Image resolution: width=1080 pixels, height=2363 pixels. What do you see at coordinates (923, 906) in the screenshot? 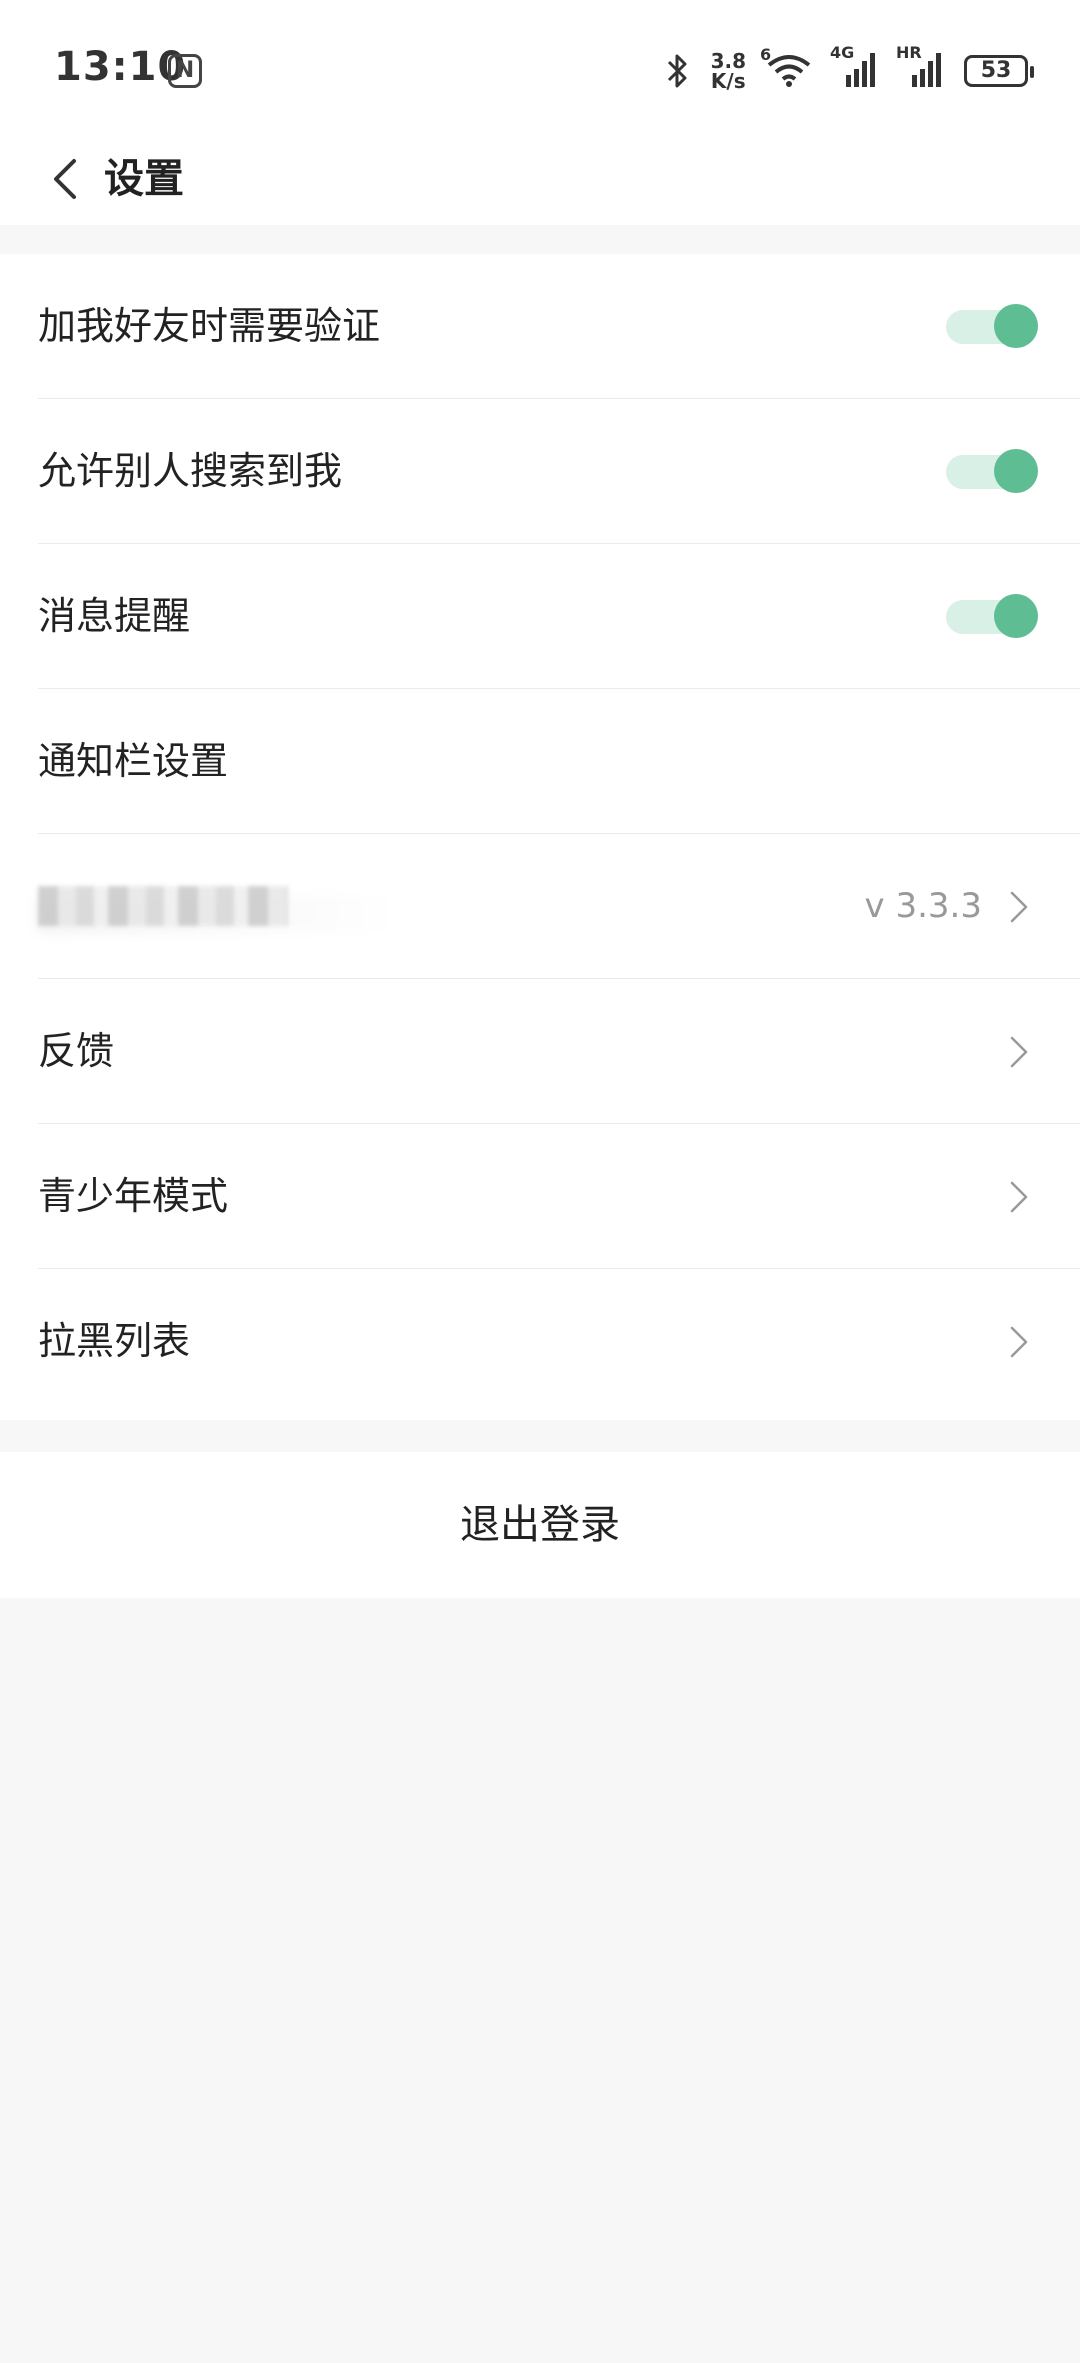
I see `version-text: v 3.3.3` at bounding box center [923, 906].